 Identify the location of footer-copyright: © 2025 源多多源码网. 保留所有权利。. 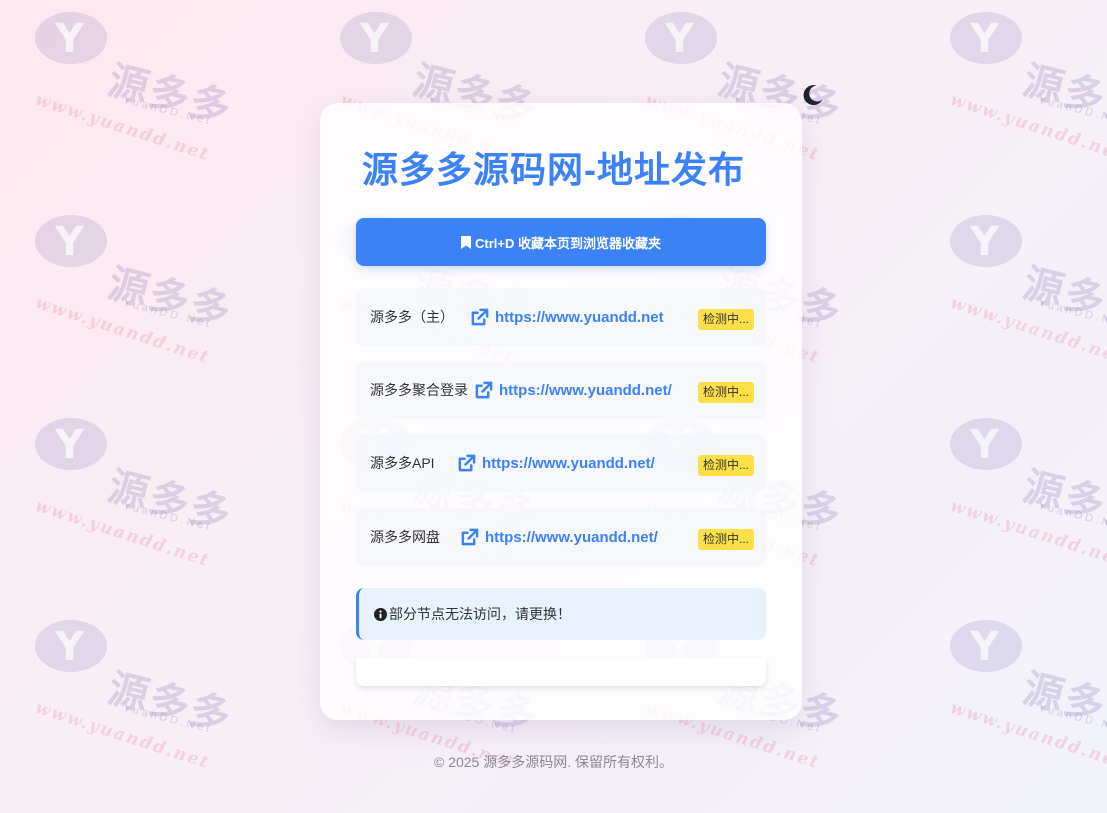
(553, 762).